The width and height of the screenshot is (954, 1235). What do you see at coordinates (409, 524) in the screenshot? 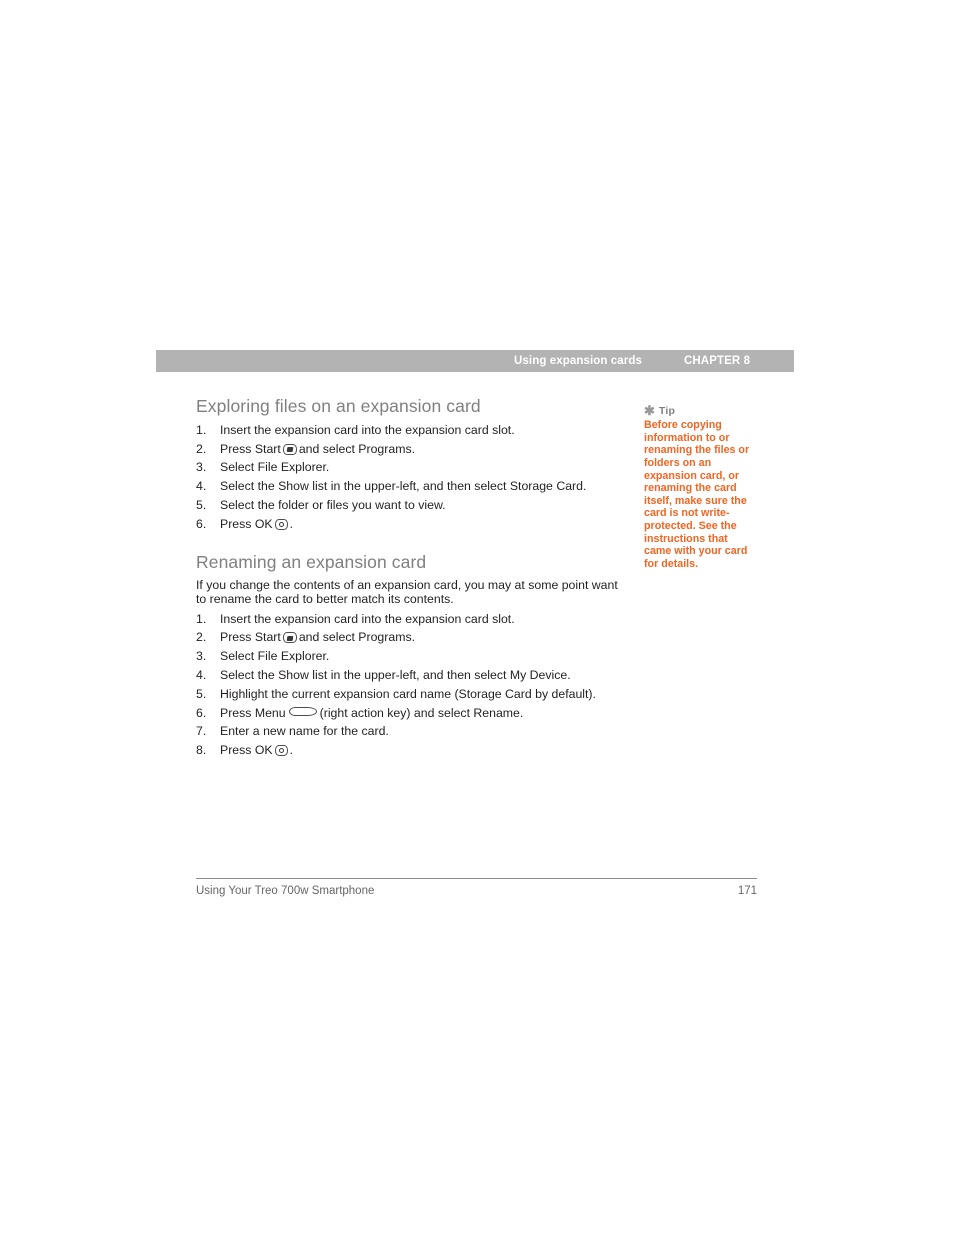
I see `list-item: 6. Press OK.` at bounding box center [409, 524].